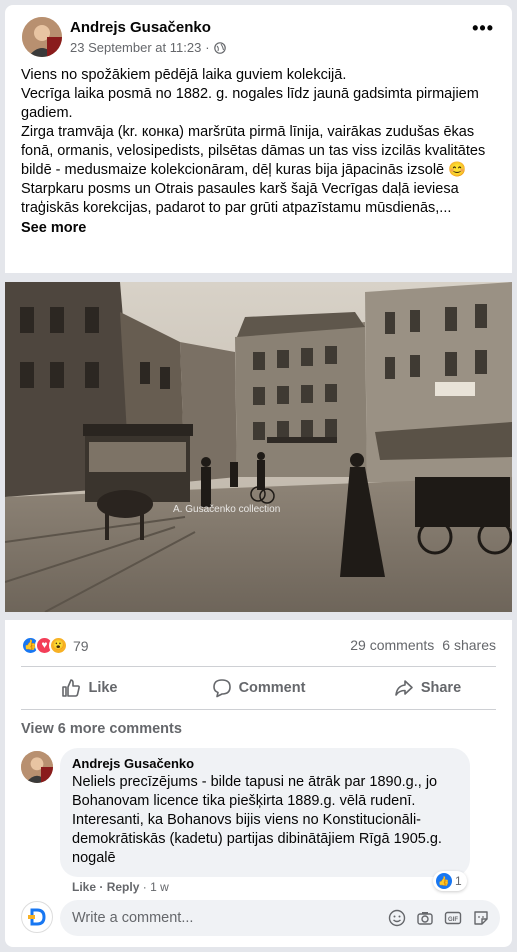 The image size is (517, 952). What do you see at coordinates (58, 645) in the screenshot?
I see `wow-reaction-icon: 😮` at bounding box center [58, 645].